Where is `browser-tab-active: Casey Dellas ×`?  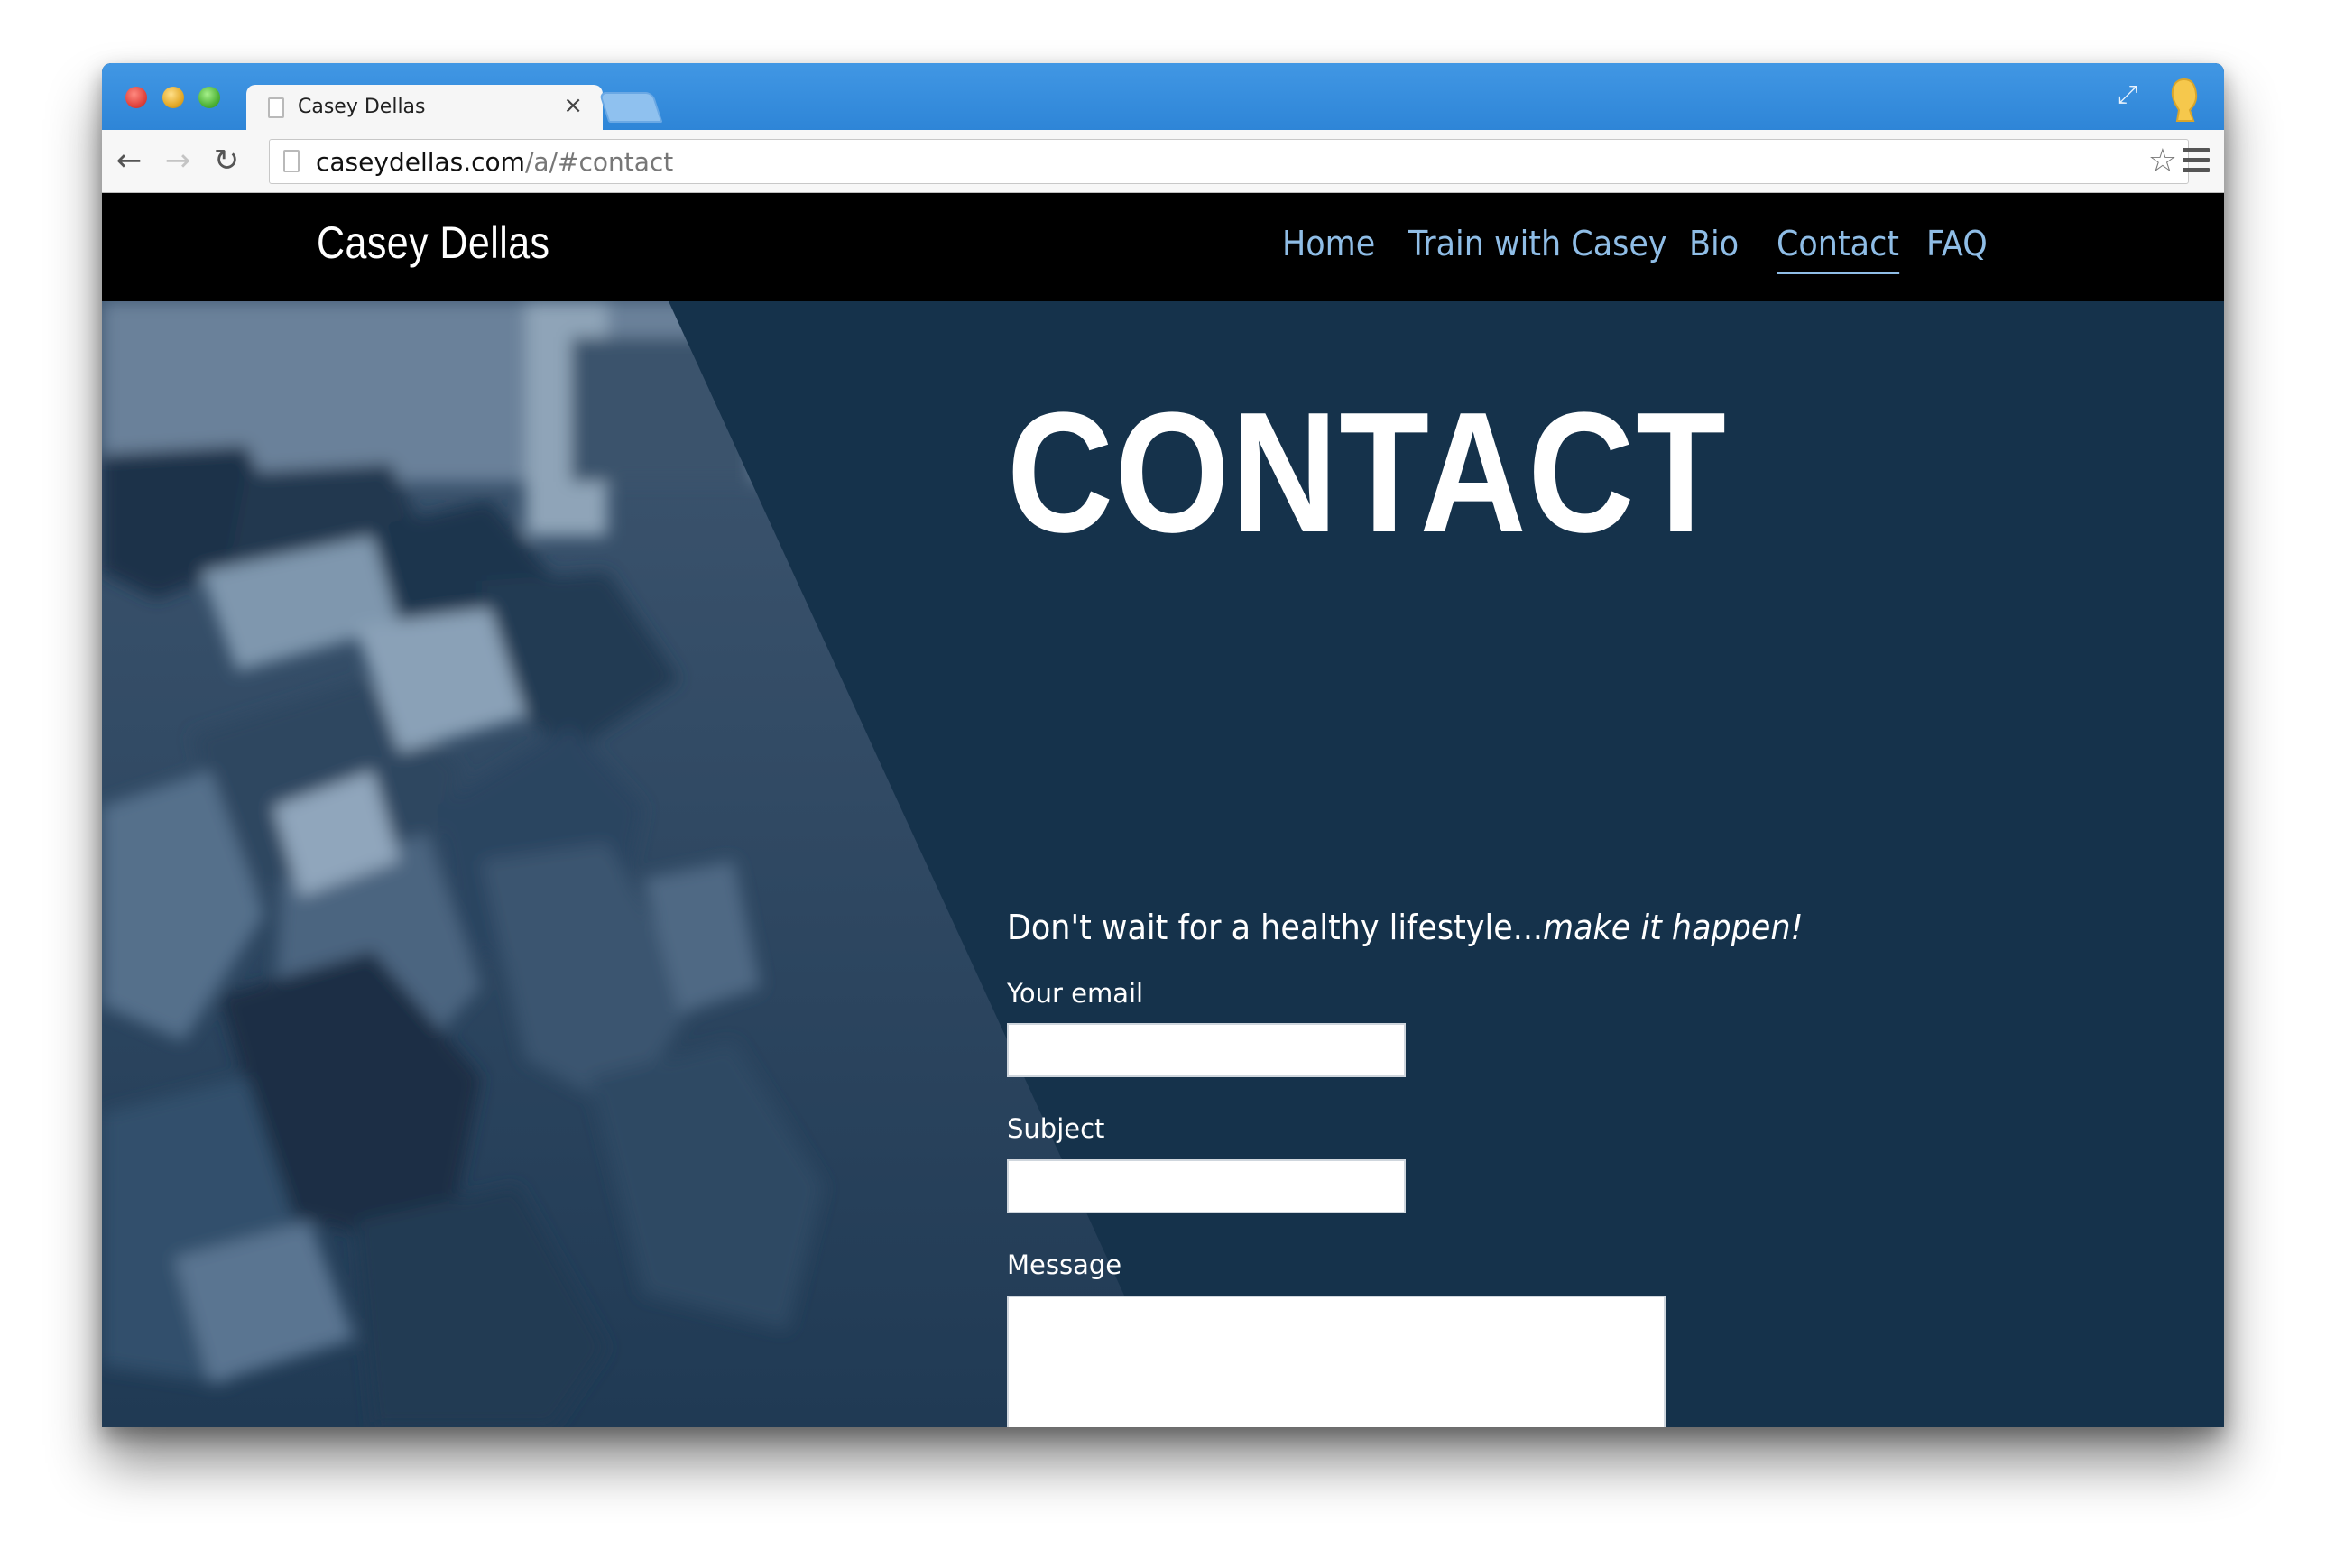
browser-tab-active: Casey Dellas × is located at coordinates (424, 108).